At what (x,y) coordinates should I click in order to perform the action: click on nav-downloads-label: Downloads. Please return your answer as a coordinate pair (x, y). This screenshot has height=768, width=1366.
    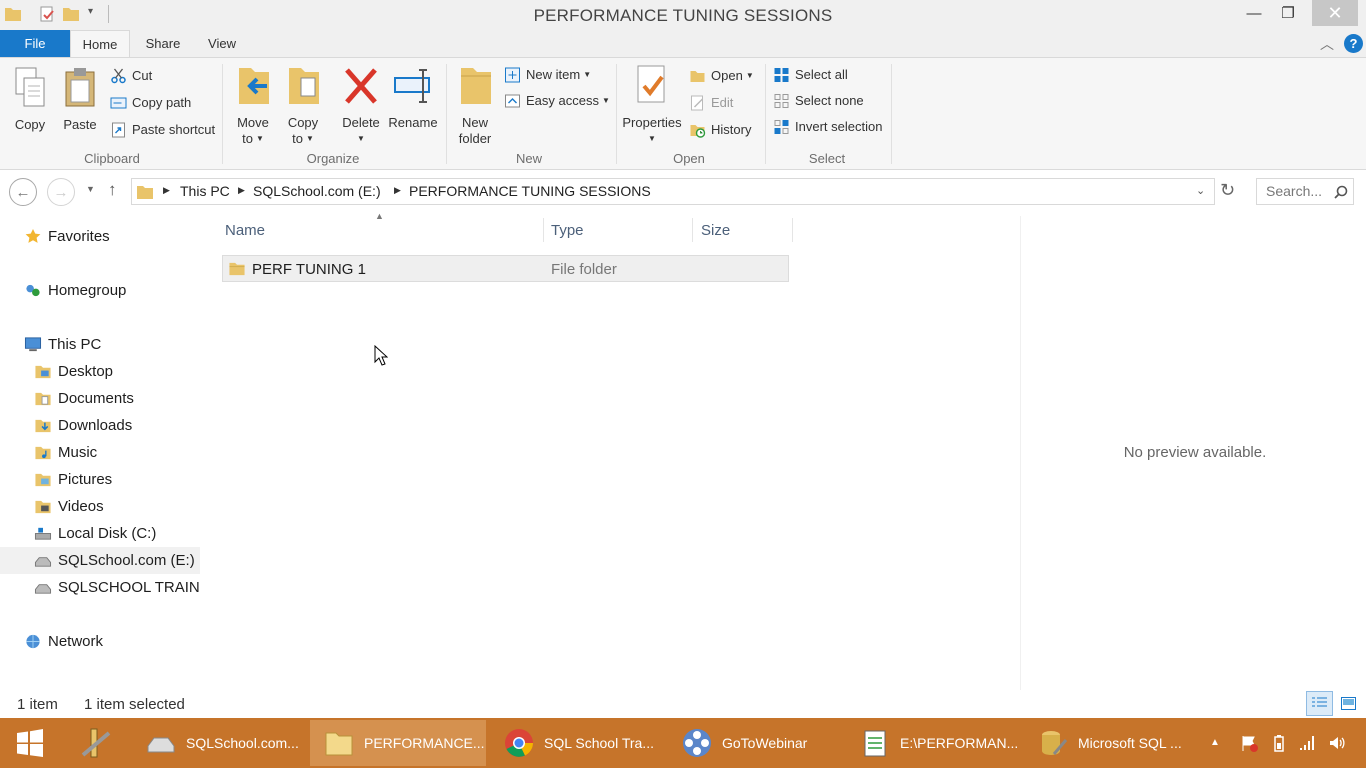
    Looking at the image, I should click on (95, 425).